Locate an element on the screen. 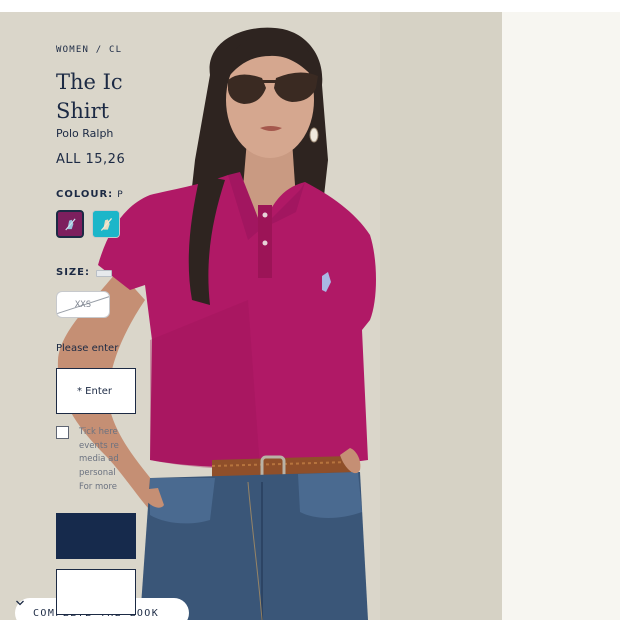 The height and width of the screenshot is (620, 620). size-guide-icon is located at coordinates (104, 273).